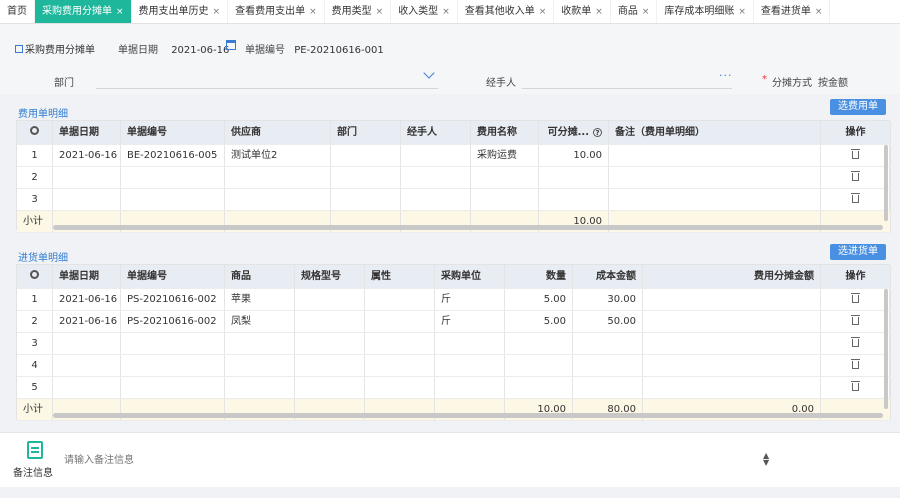 The image size is (900, 498). I want to click on cell-amount: 10.00, so click(574, 155).